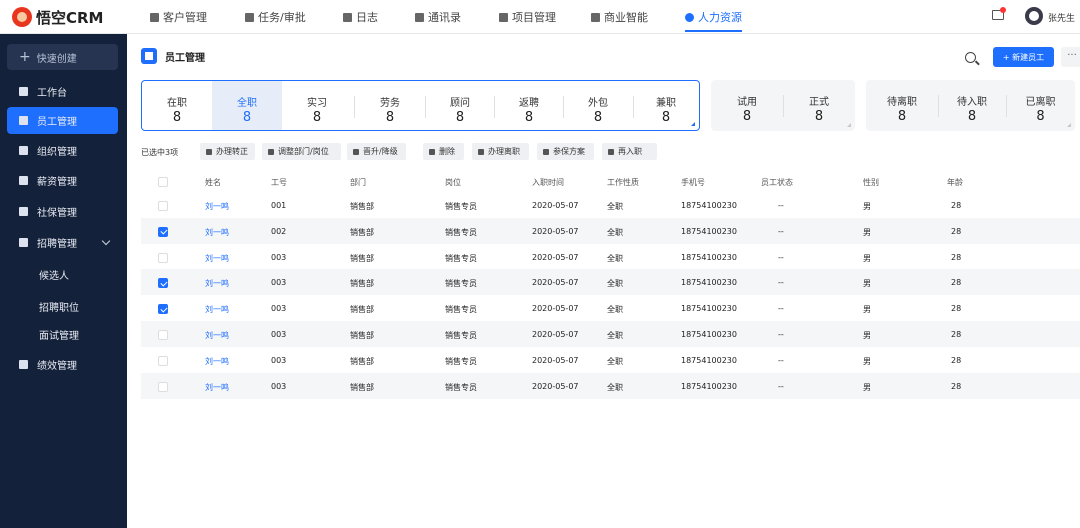  Describe the element at coordinates (62, 150) in the screenshot. I see `sidebar-item-org: 组织管理` at that location.